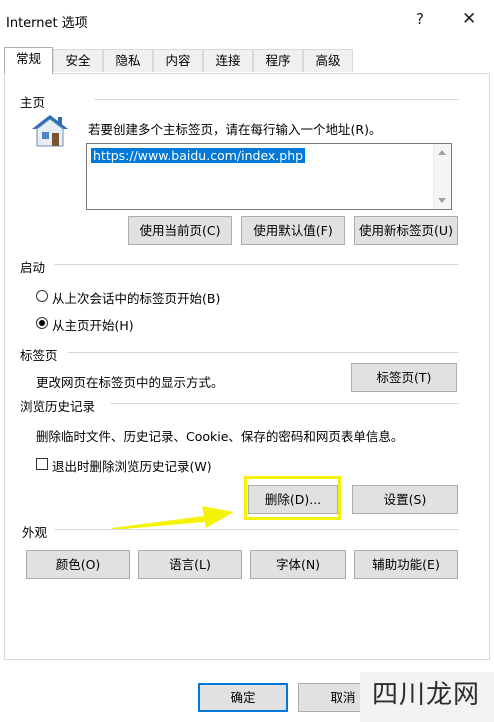  Describe the element at coordinates (78, 60) in the screenshot. I see `tab-security: 安全` at that location.